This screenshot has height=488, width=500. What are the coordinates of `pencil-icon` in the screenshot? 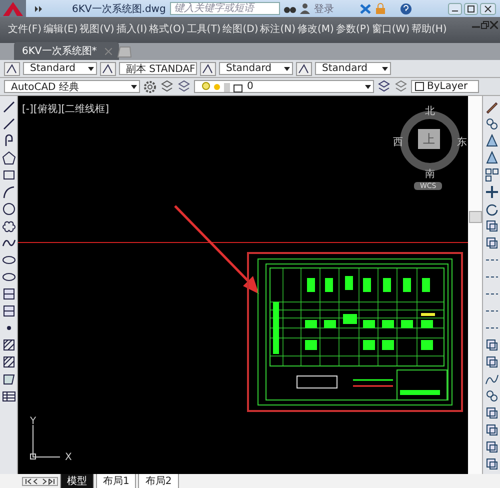 It's located at (491, 107).